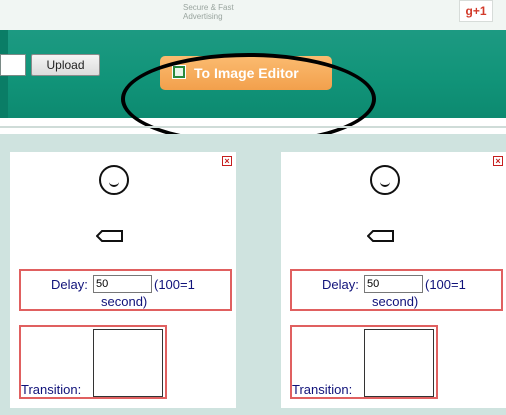  What do you see at coordinates (13, 65) in the screenshot?
I see `file-input` at bounding box center [13, 65].